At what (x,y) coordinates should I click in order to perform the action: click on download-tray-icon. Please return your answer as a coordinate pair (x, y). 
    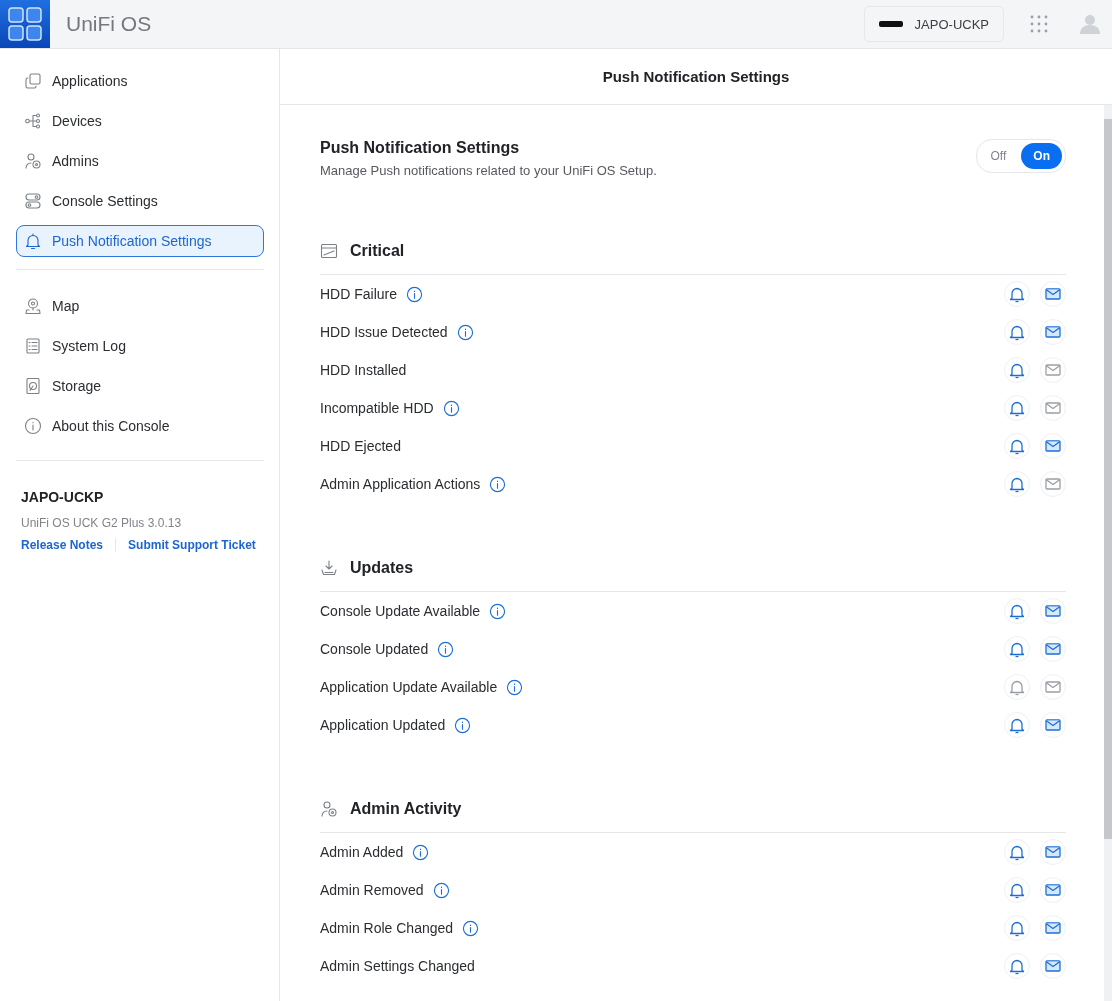
    Looking at the image, I should click on (329, 568).